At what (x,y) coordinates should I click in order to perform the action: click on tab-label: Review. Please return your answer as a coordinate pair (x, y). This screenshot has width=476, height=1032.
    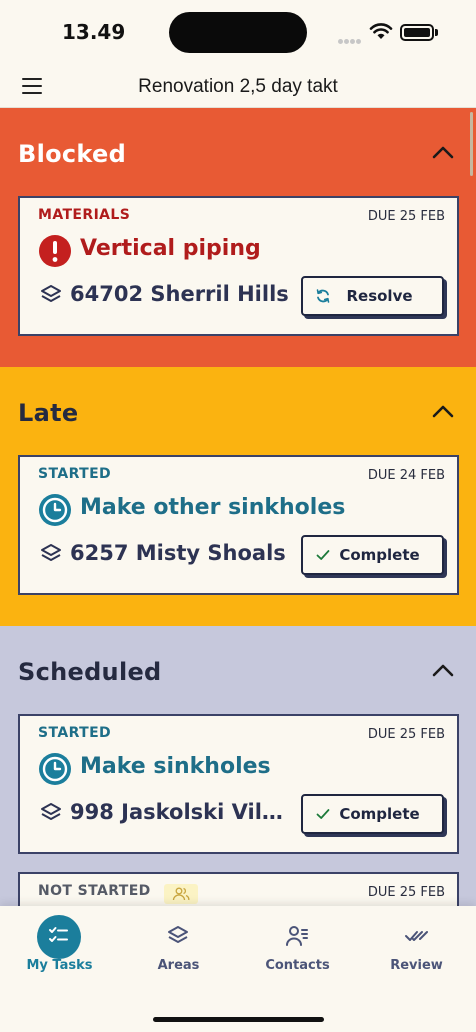
    Looking at the image, I should click on (416, 965).